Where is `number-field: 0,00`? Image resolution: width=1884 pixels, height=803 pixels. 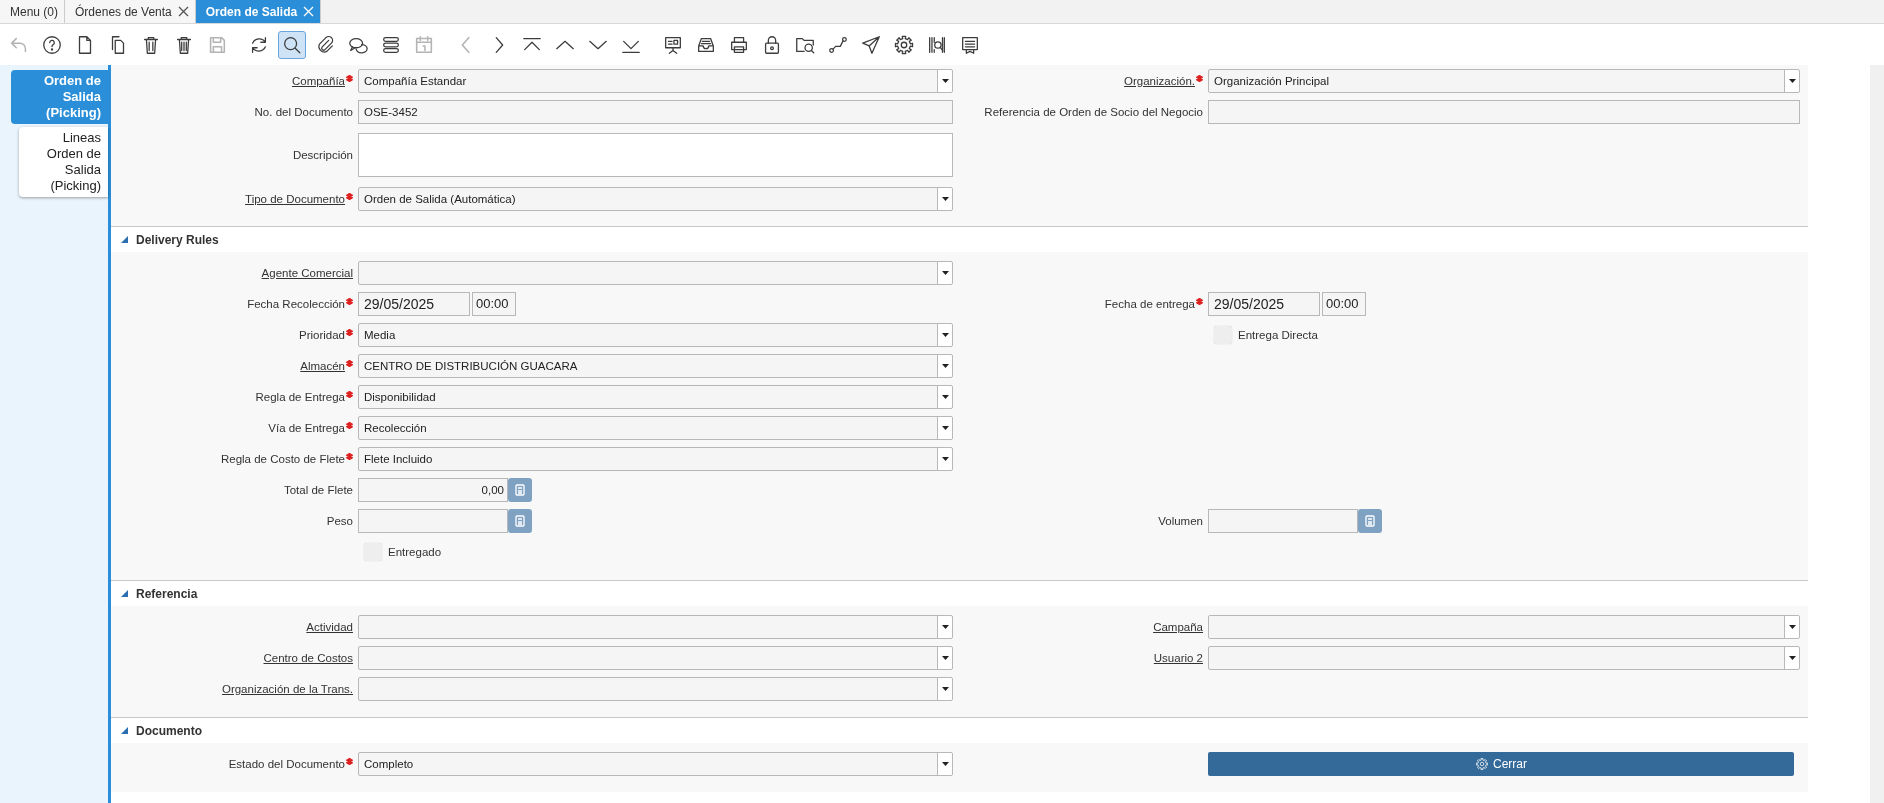
number-field: 0,00 is located at coordinates (433, 489).